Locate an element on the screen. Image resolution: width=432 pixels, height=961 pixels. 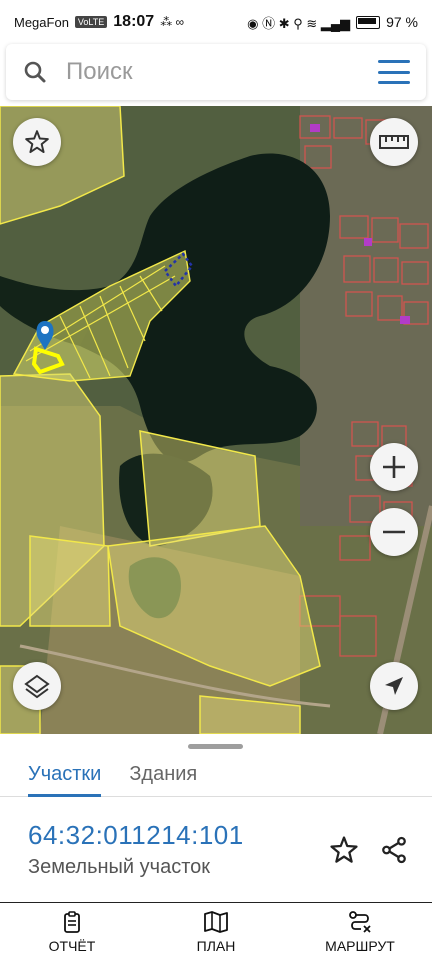
layers-button is located at coordinates (37, 686).